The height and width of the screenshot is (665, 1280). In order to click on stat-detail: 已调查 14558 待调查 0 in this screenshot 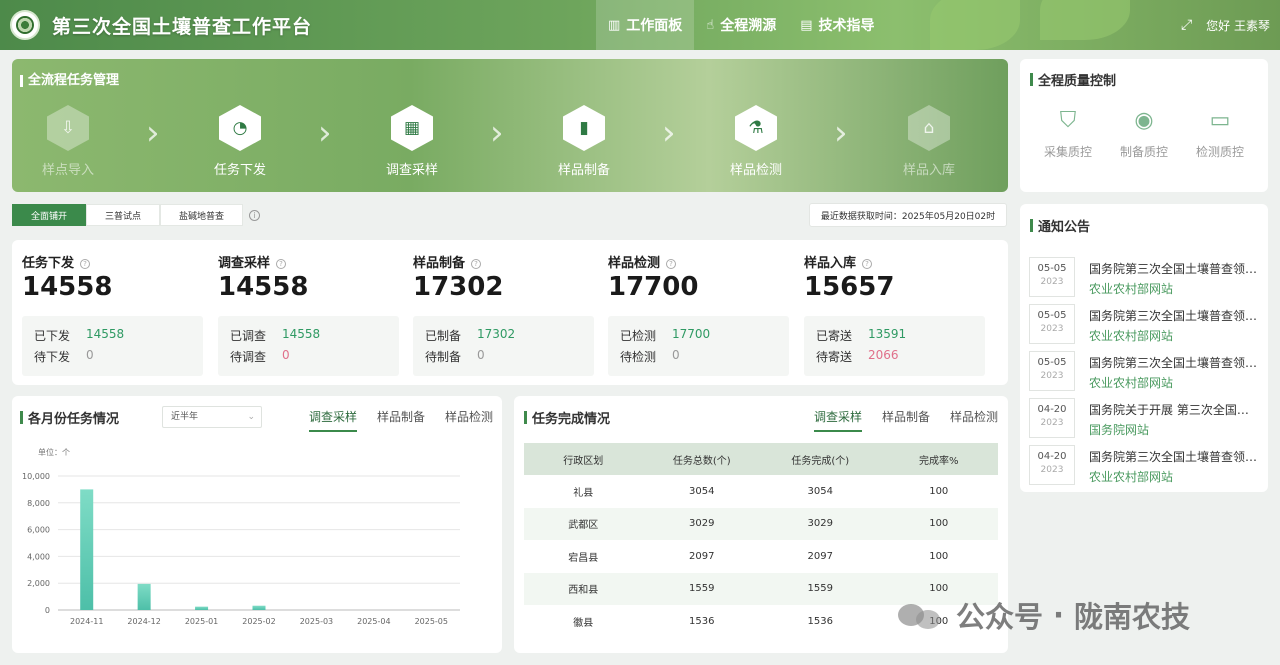, I will do `click(308, 346)`.